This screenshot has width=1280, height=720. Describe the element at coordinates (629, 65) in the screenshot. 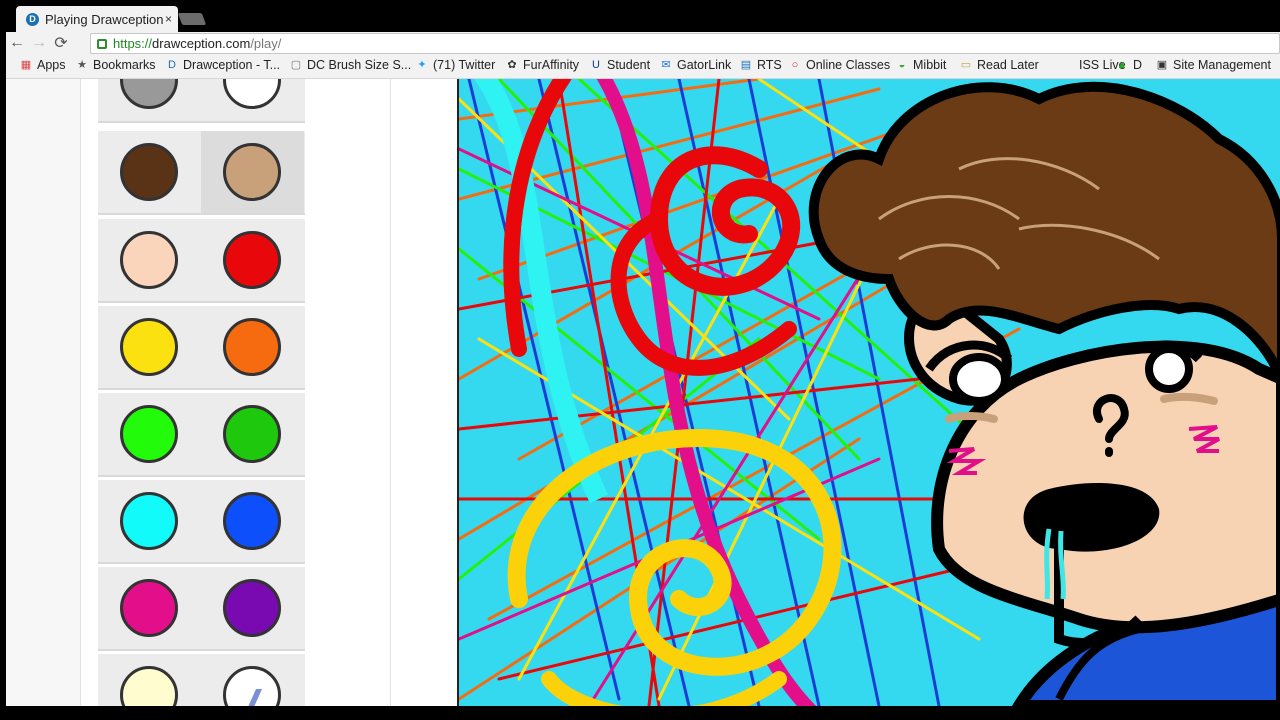

I see `bookmark-label: Student` at that location.